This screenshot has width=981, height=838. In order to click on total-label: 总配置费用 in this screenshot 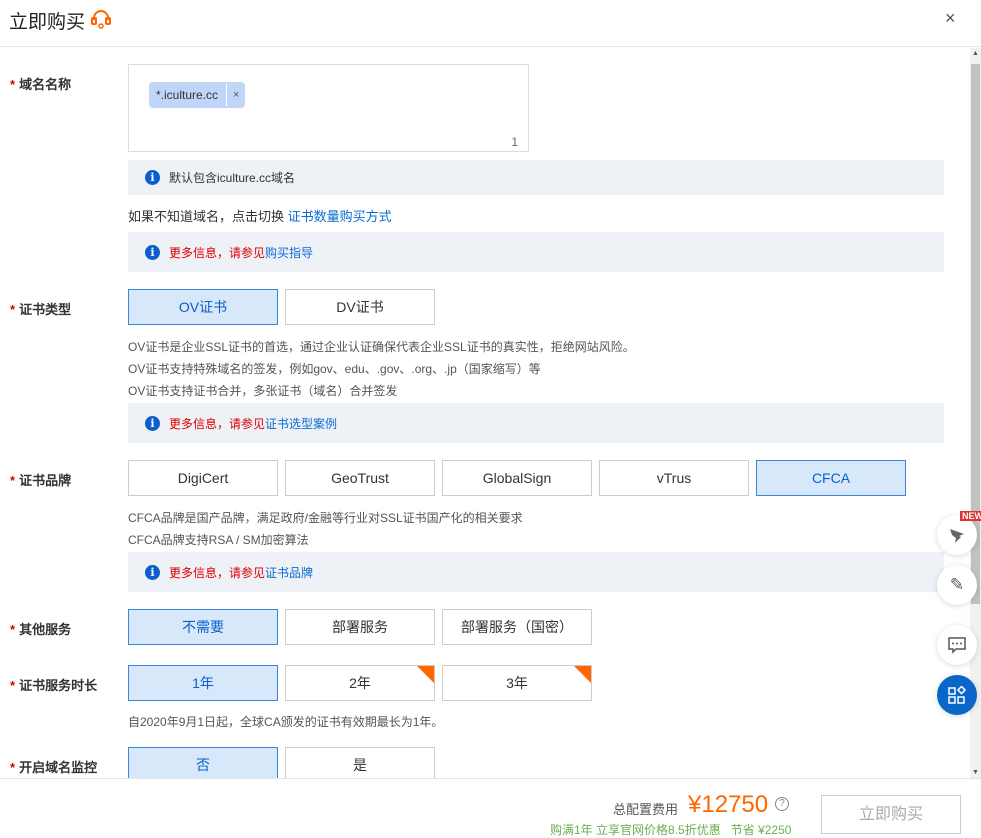, I will do `click(646, 809)`.